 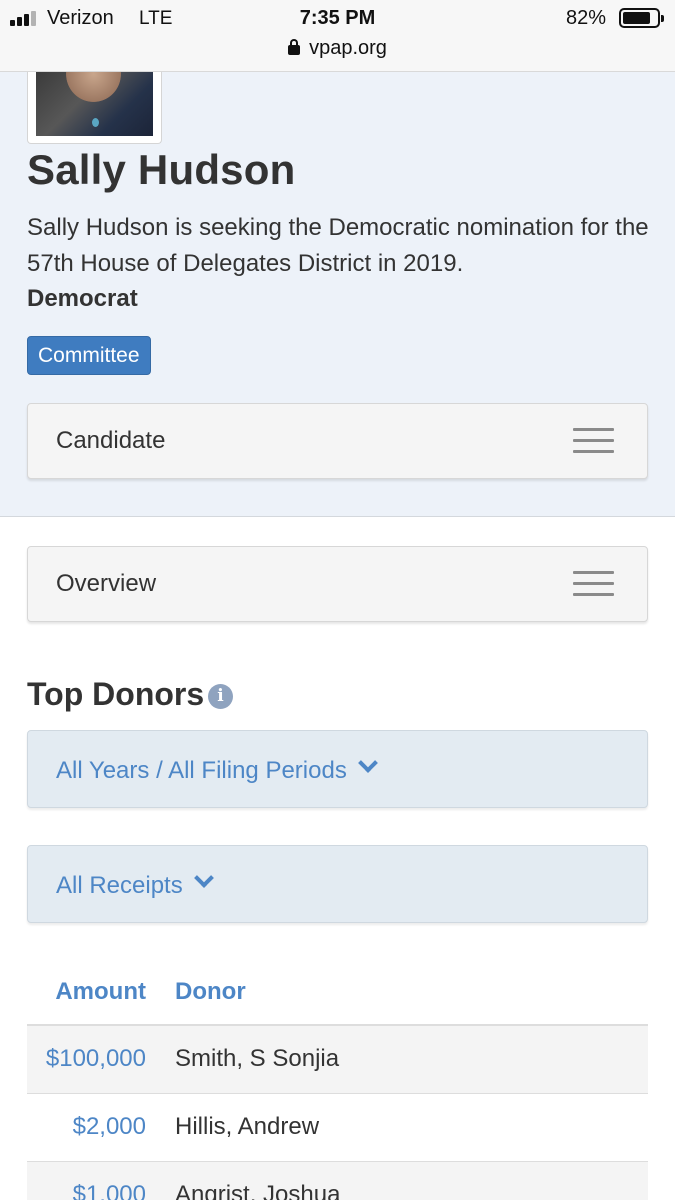 I want to click on candidate-menu-panel: Candidate, so click(x=337, y=441).